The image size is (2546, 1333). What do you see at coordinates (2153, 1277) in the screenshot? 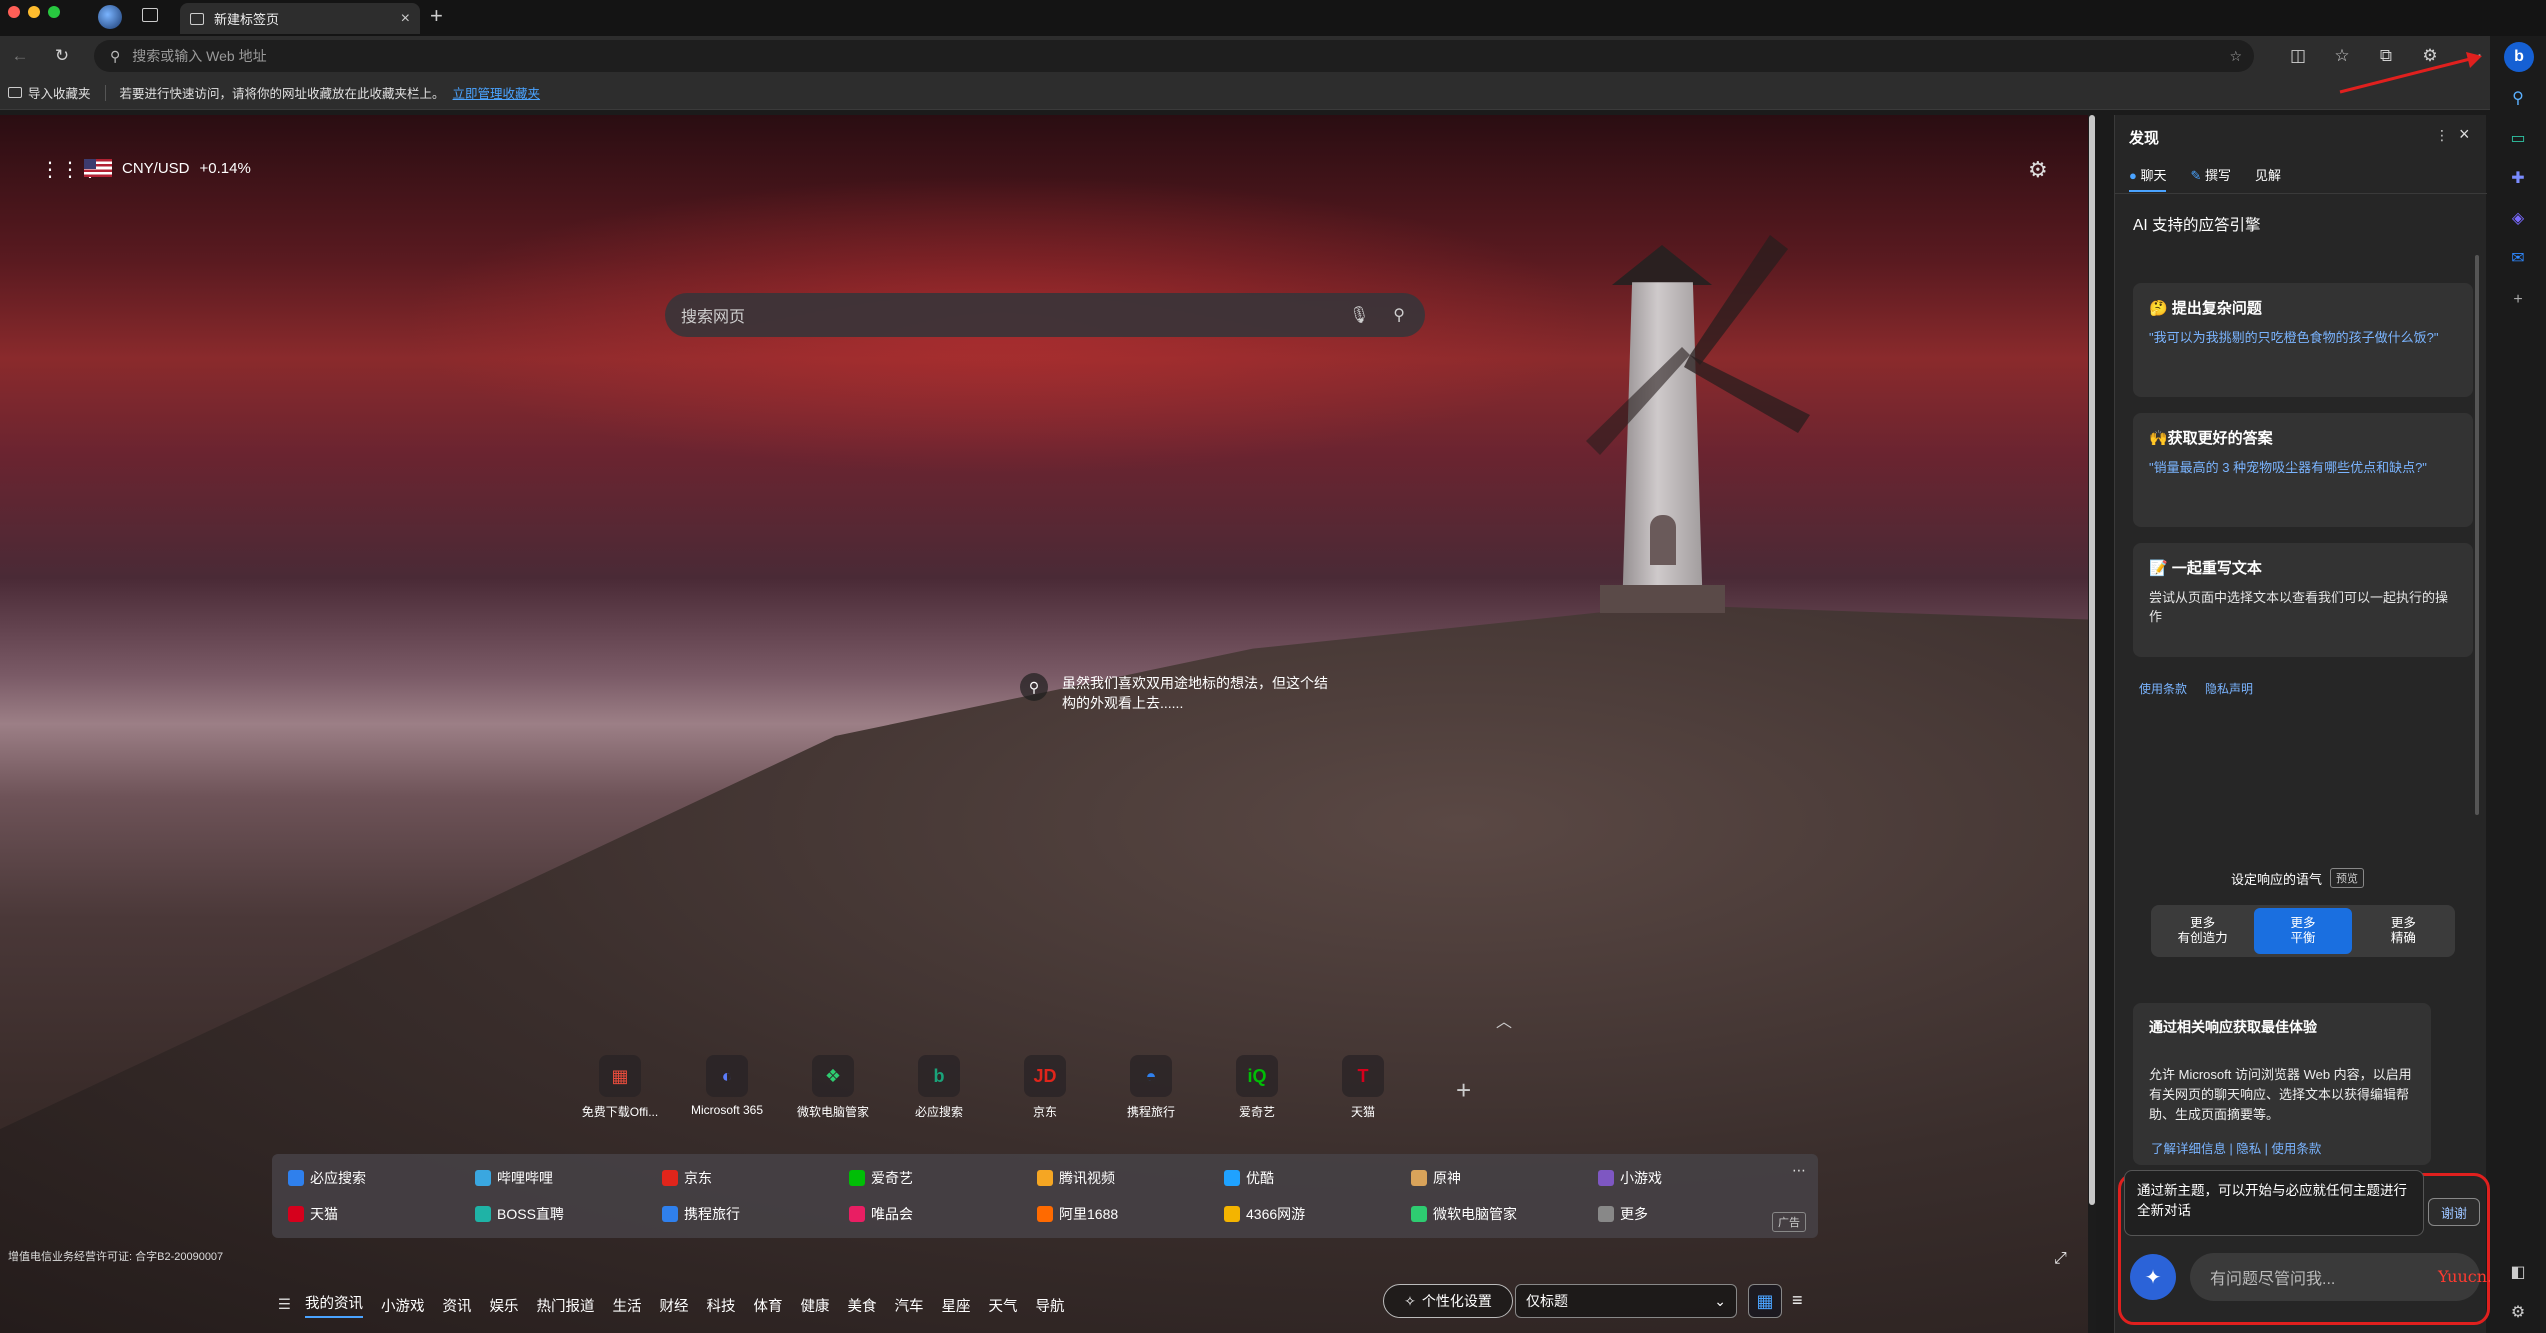
I see `new-topic-broom-icon: ✦` at bounding box center [2153, 1277].